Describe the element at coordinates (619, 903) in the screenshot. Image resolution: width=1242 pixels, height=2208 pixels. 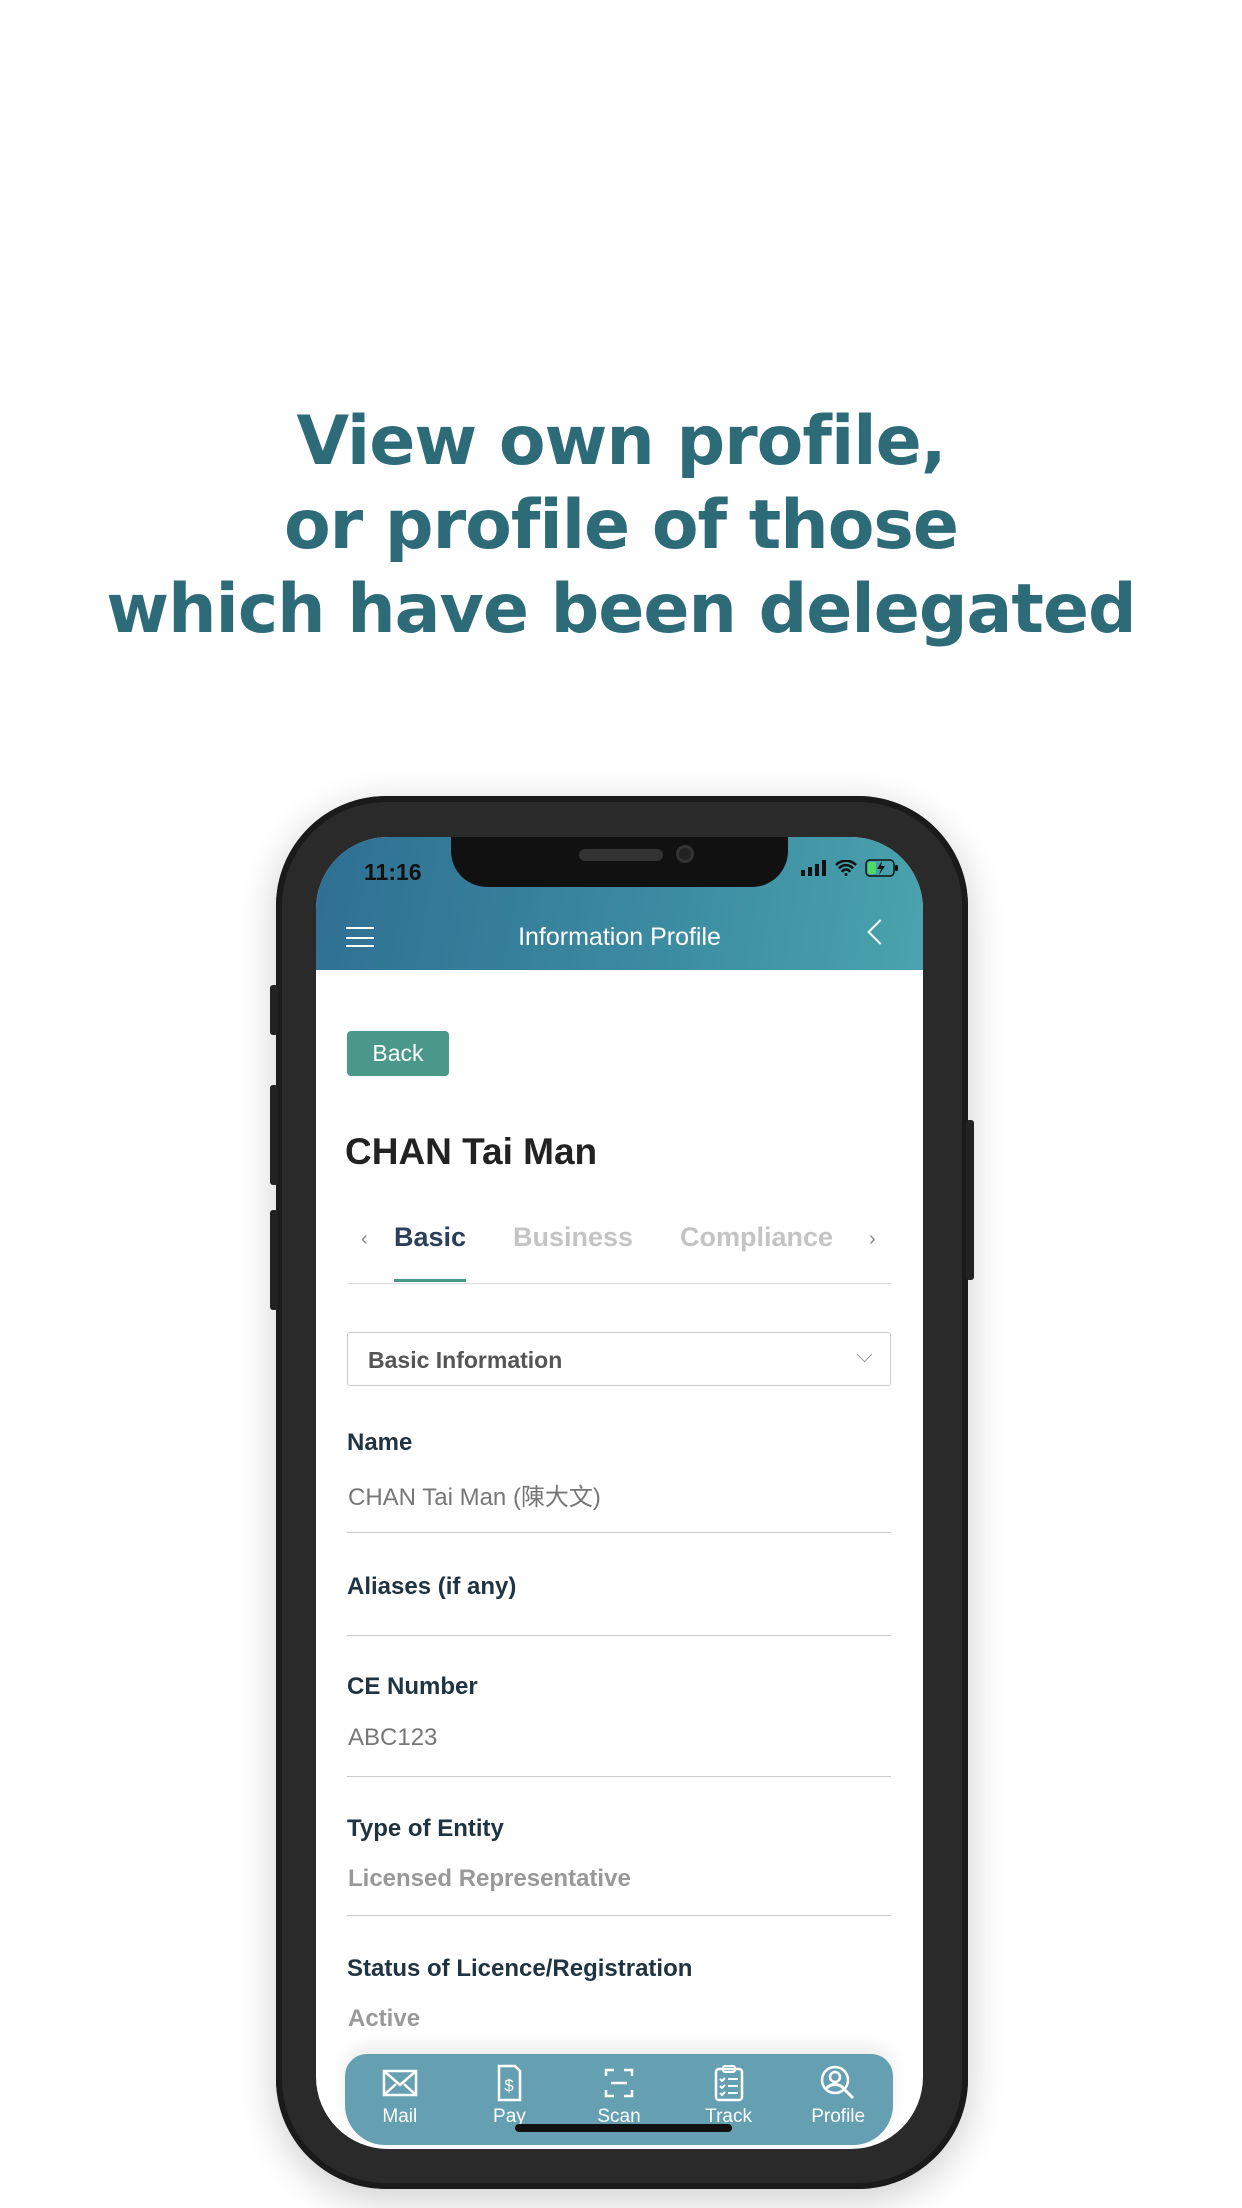
I see `app-header: 11:16 Information Profile` at that location.